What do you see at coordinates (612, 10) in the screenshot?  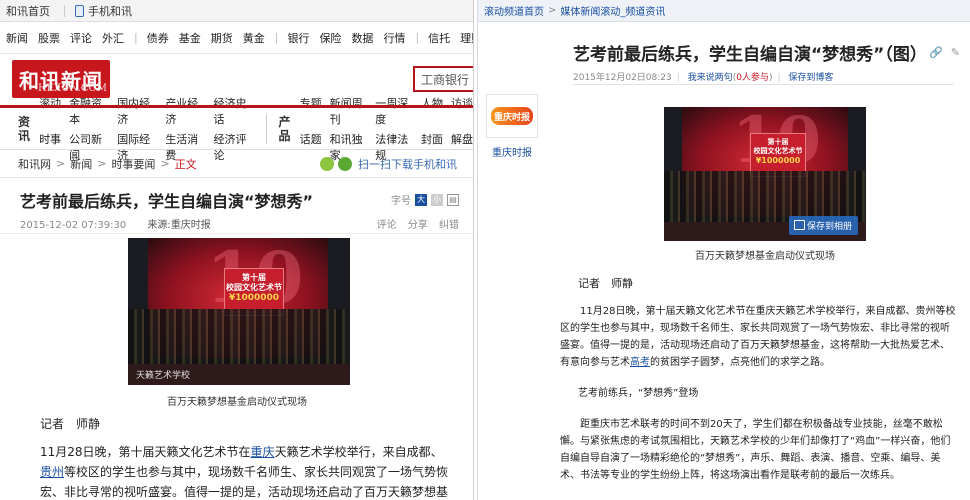 I see `breadcrumb-item: 媒体新闻滚动_频道资讯` at bounding box center [612, 10].